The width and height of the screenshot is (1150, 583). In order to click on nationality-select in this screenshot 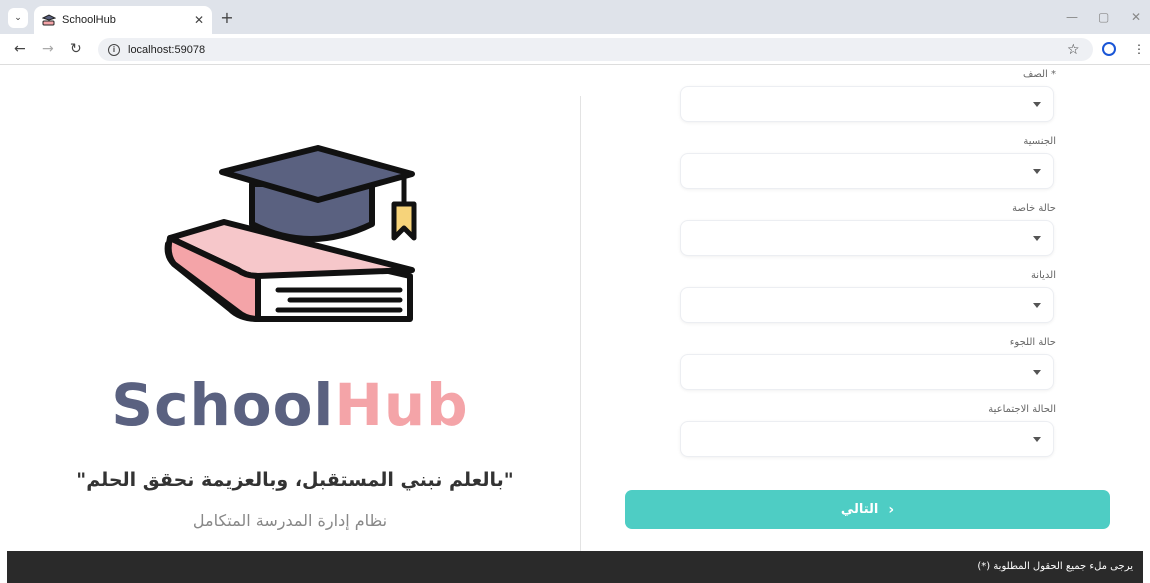, I will do `click(867, 171)`.